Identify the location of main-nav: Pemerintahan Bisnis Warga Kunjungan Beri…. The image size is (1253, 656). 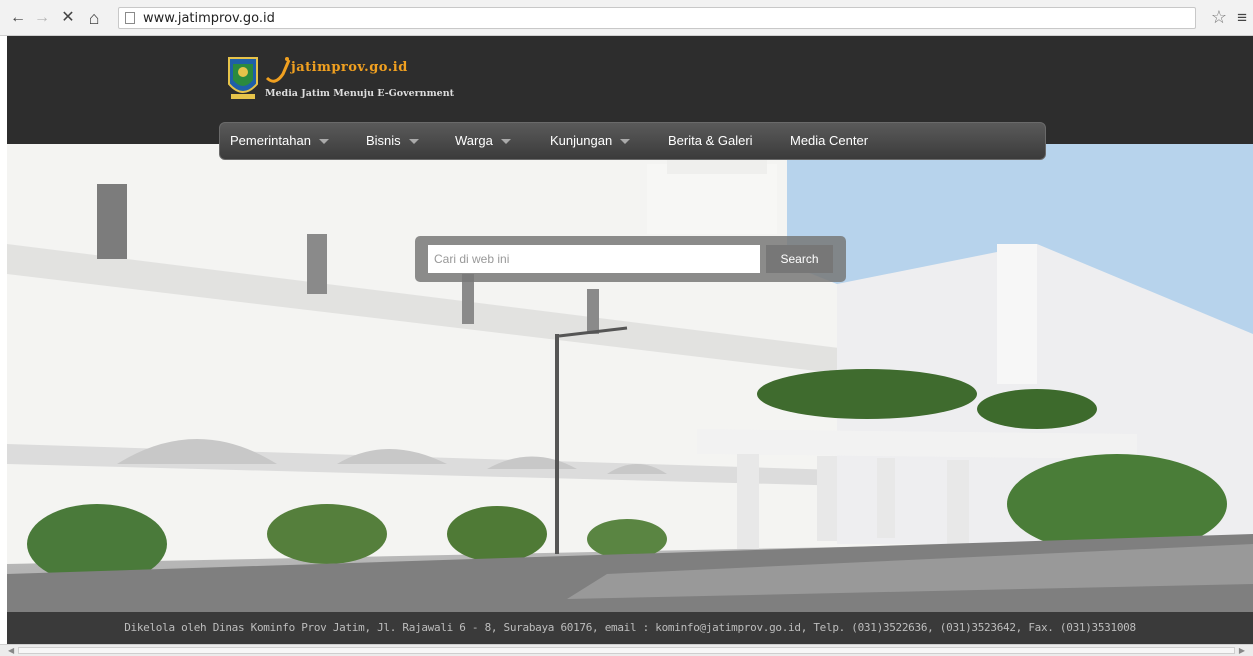
(632, 141).